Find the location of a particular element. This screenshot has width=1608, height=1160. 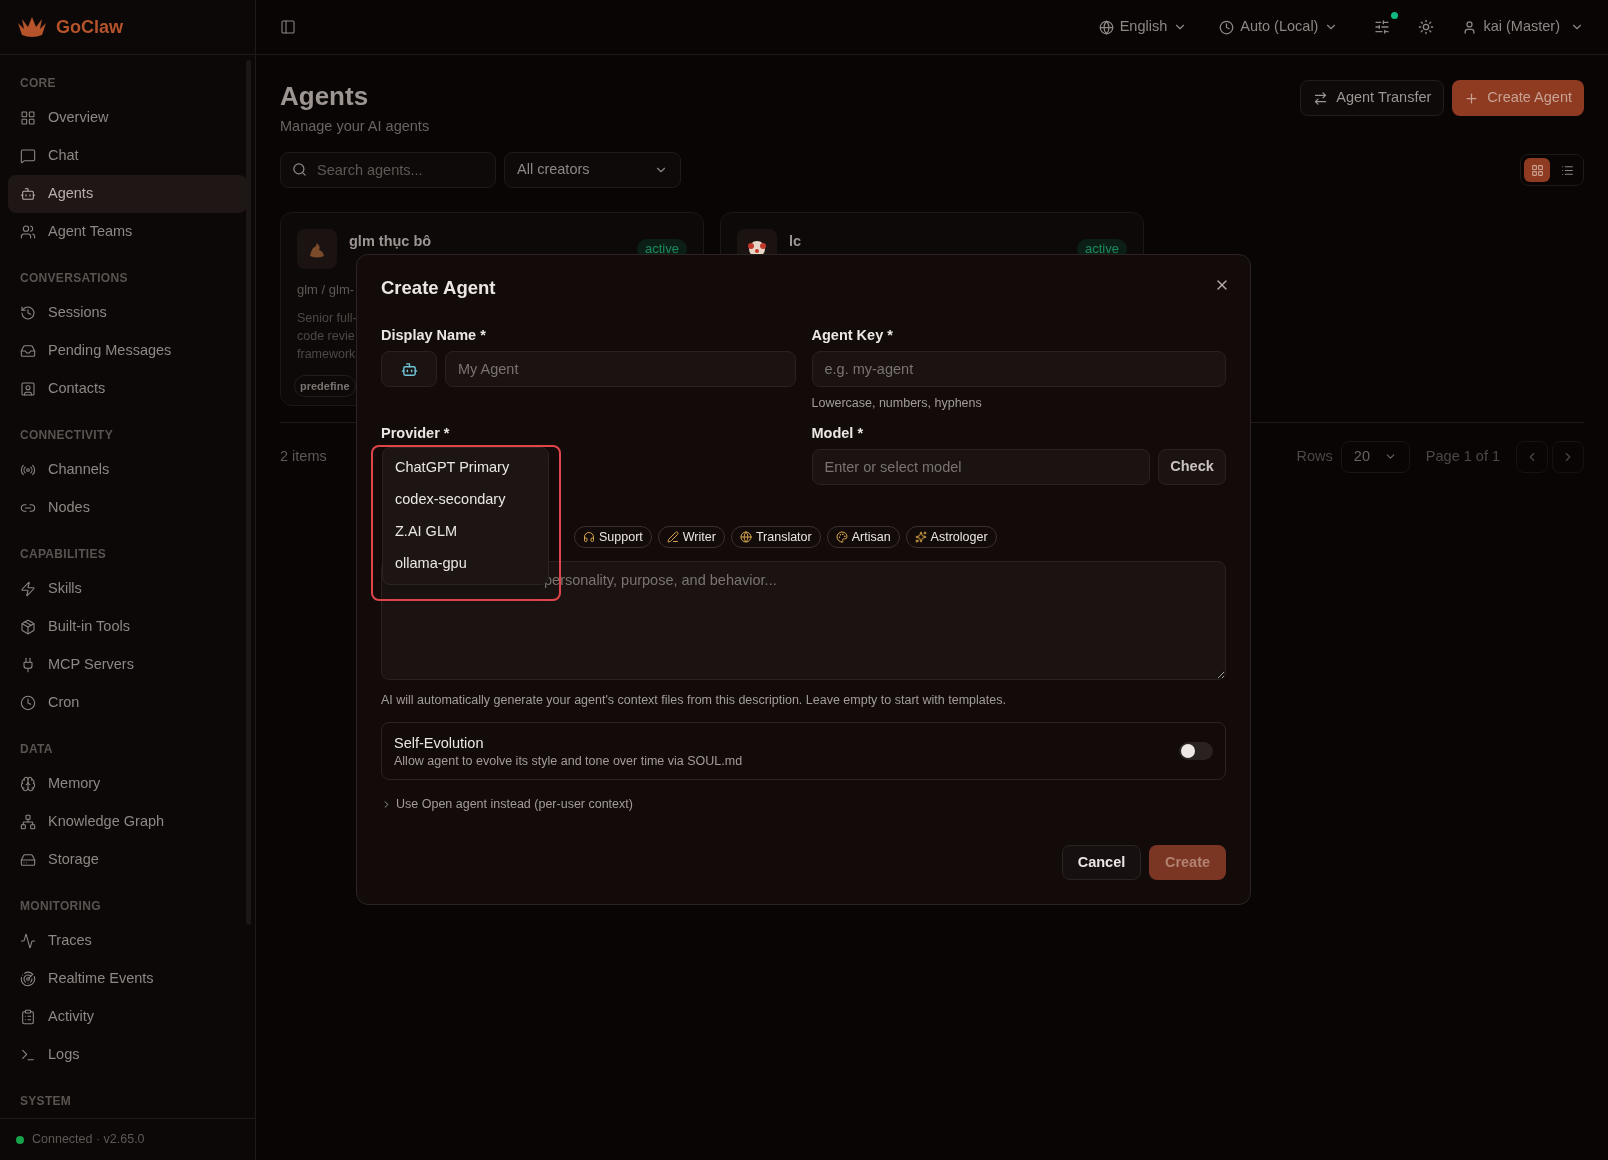

field-label: Agent Key * is located at coordinates (852, 335).